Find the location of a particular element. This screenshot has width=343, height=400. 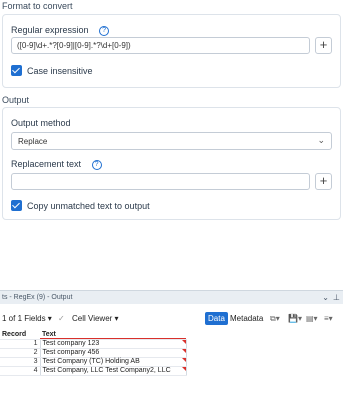

tab-metadata: Metadata is located at coordinates (246, 318).